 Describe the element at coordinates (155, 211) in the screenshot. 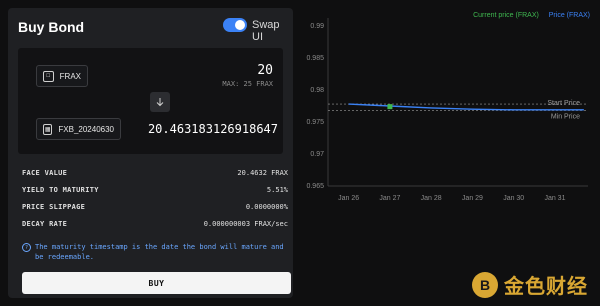

I see `stat-row: PRICE SLIPPAGE 0.0000000%` at that location.